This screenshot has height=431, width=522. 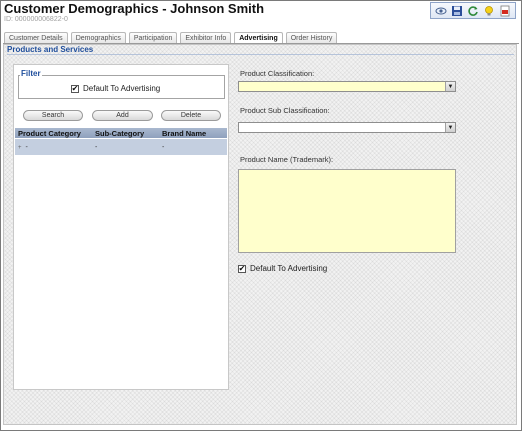 What do you see at coordinates (55, 133) in the screenshot?
I see `column-header-product-category: Product Category` at bounding box center [55, 133].